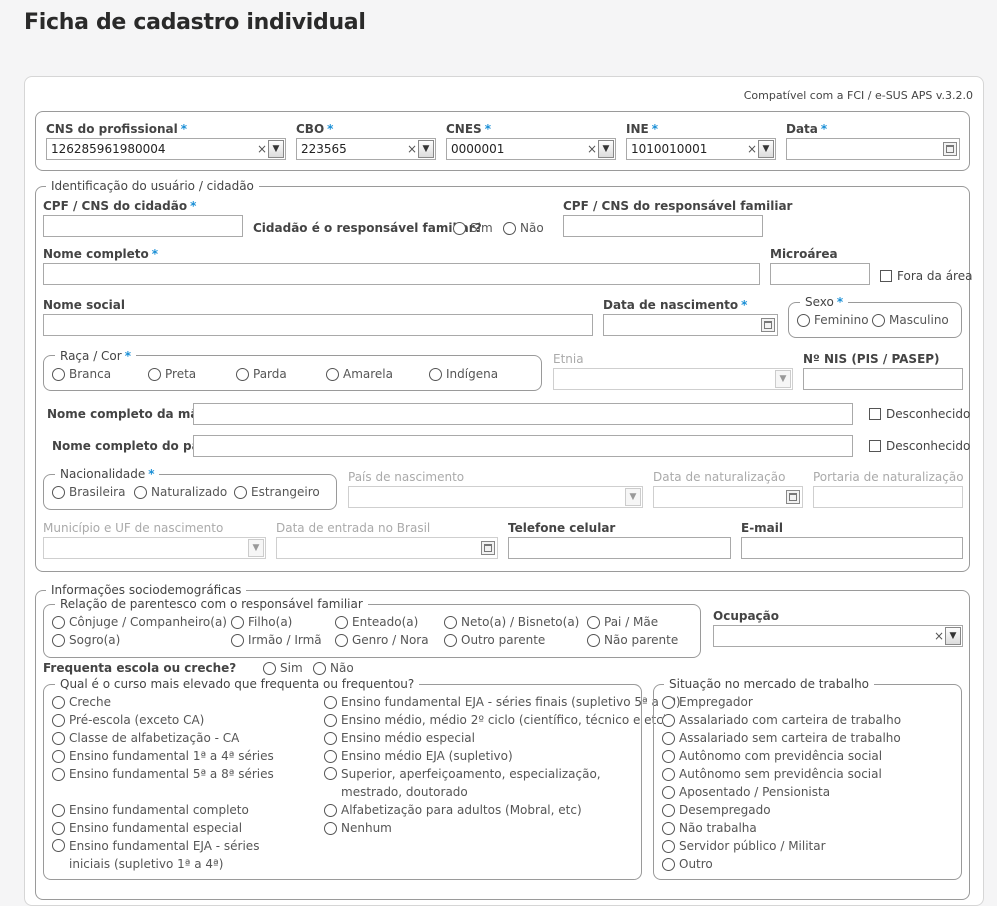 Image resolution: width=997 pixels, height=906 pixels. What do you see at coordinates (531, 149) in the screenshot?
I see `cnes-combo: 0000001 × ▼` at bounding box center [531, 149].